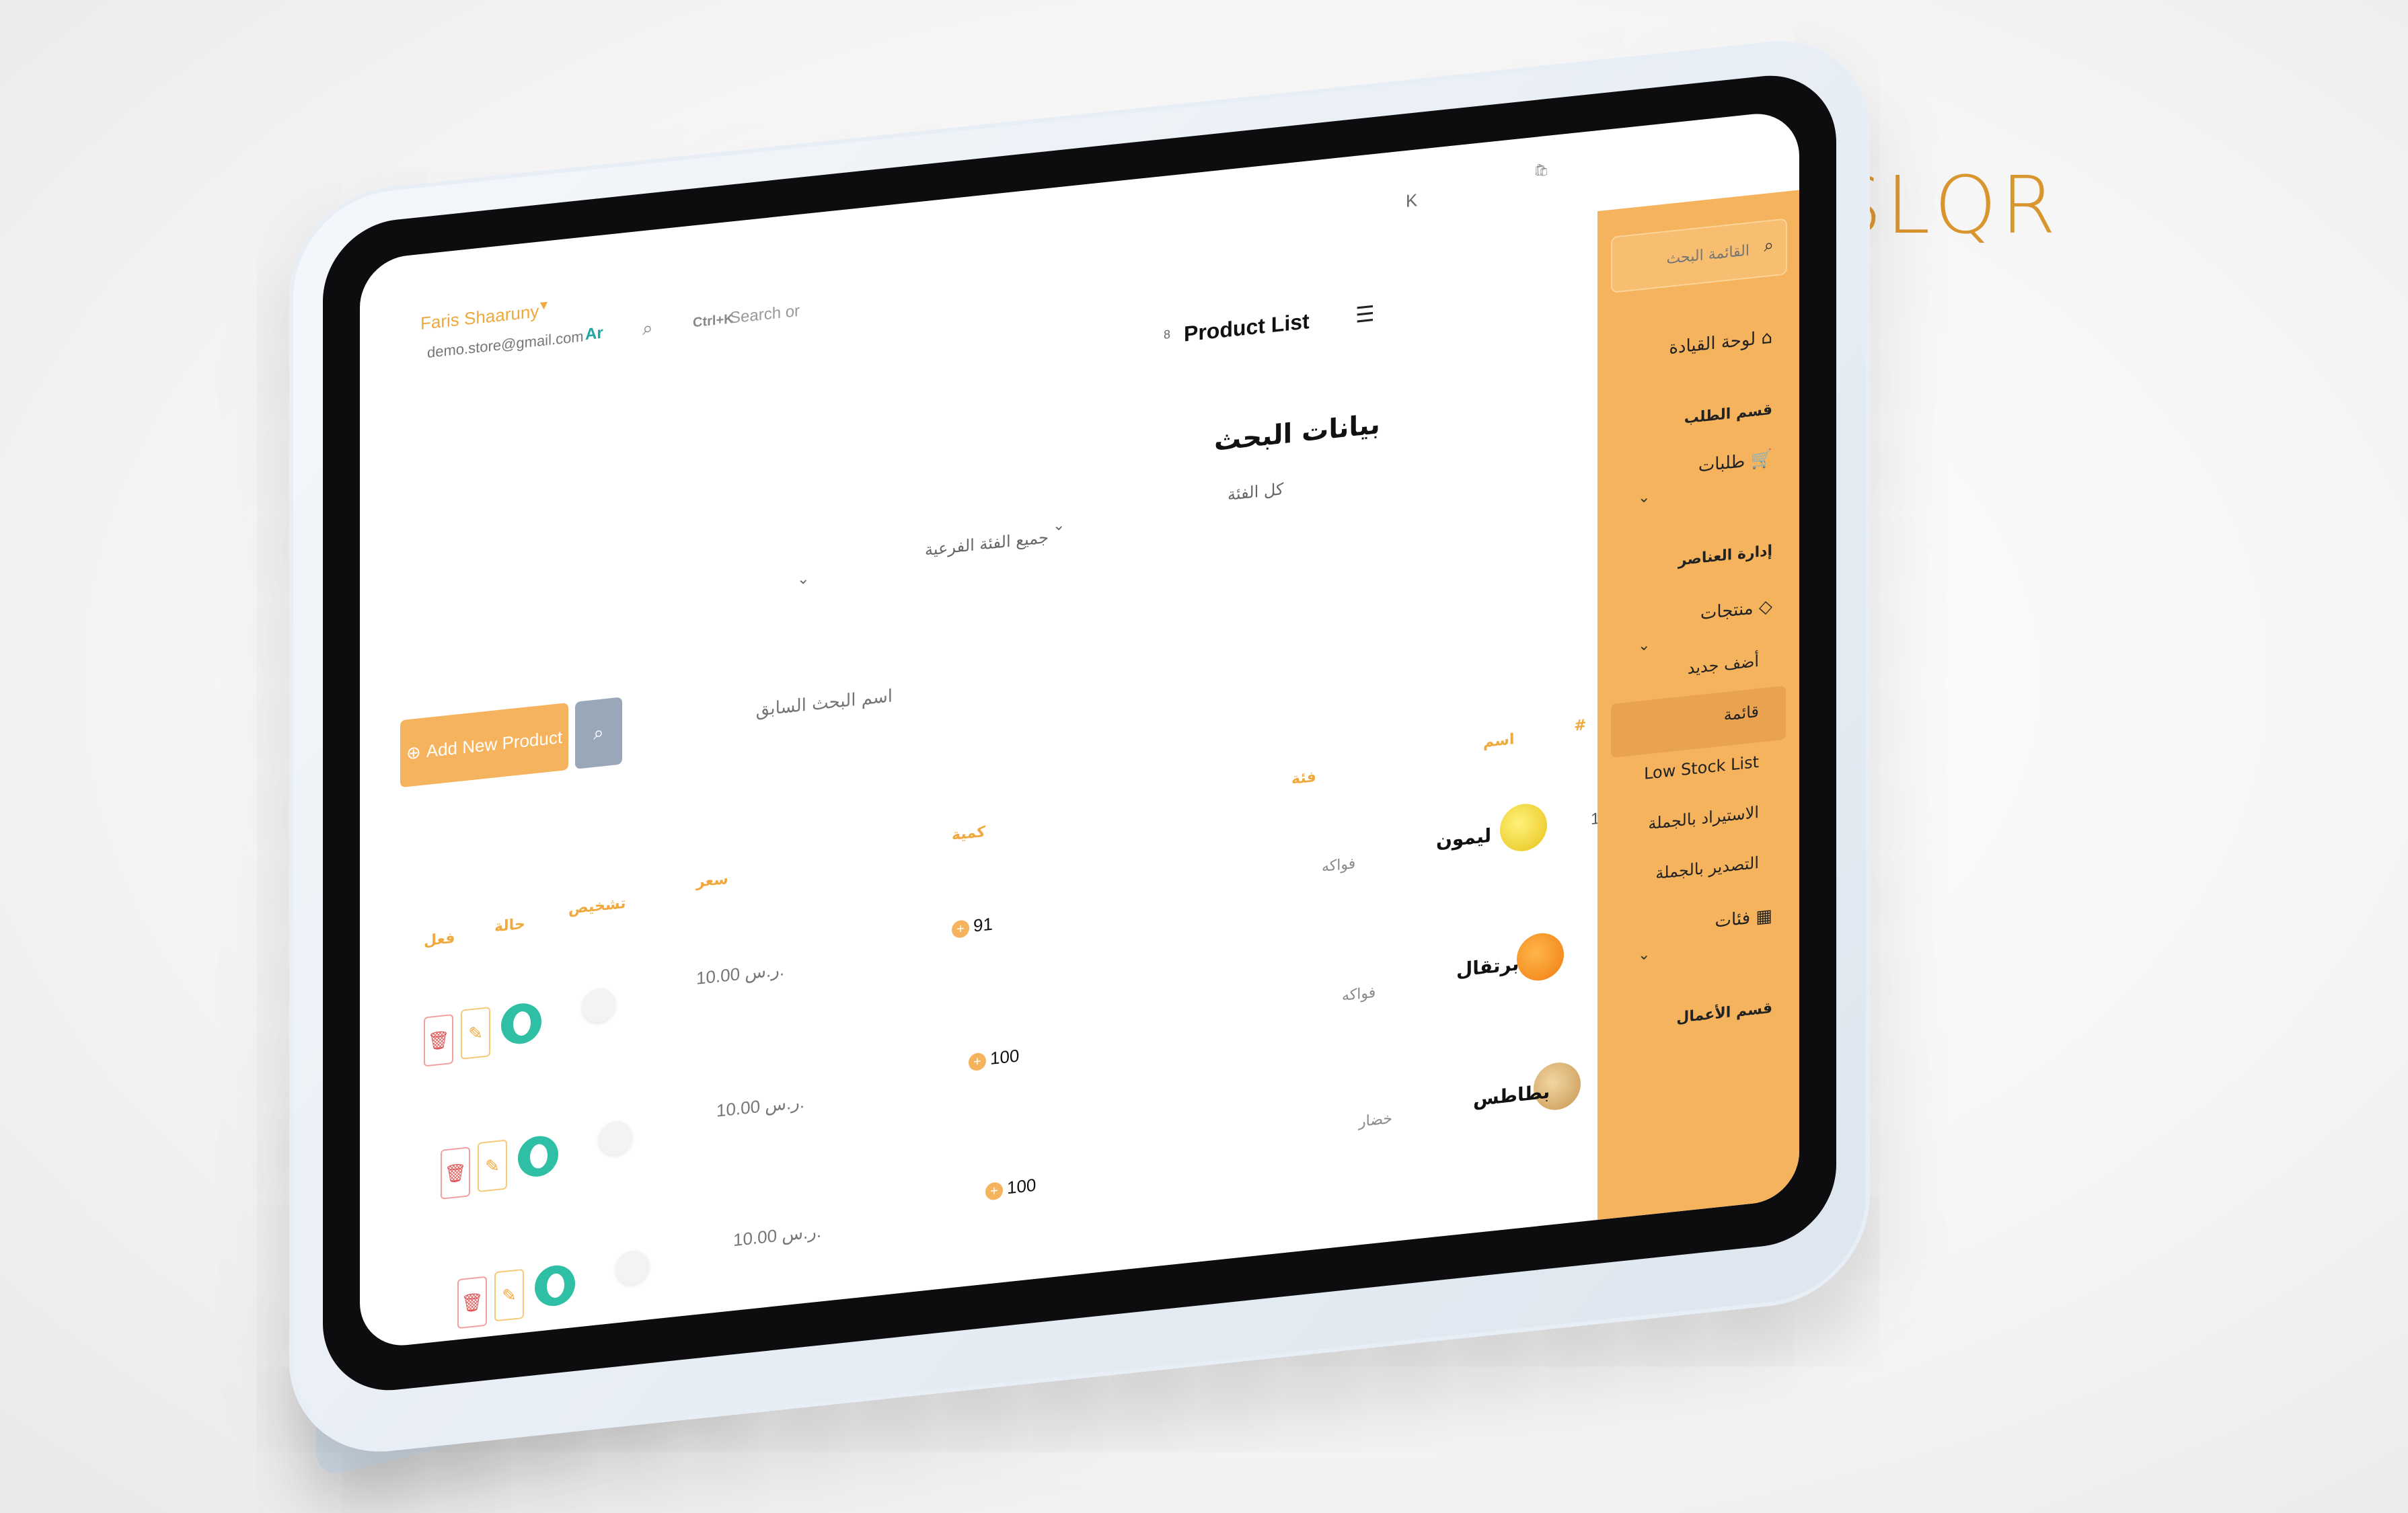  I want to click on subcategory-filter: جميع الفئة الفرعية, so click(987, 543).